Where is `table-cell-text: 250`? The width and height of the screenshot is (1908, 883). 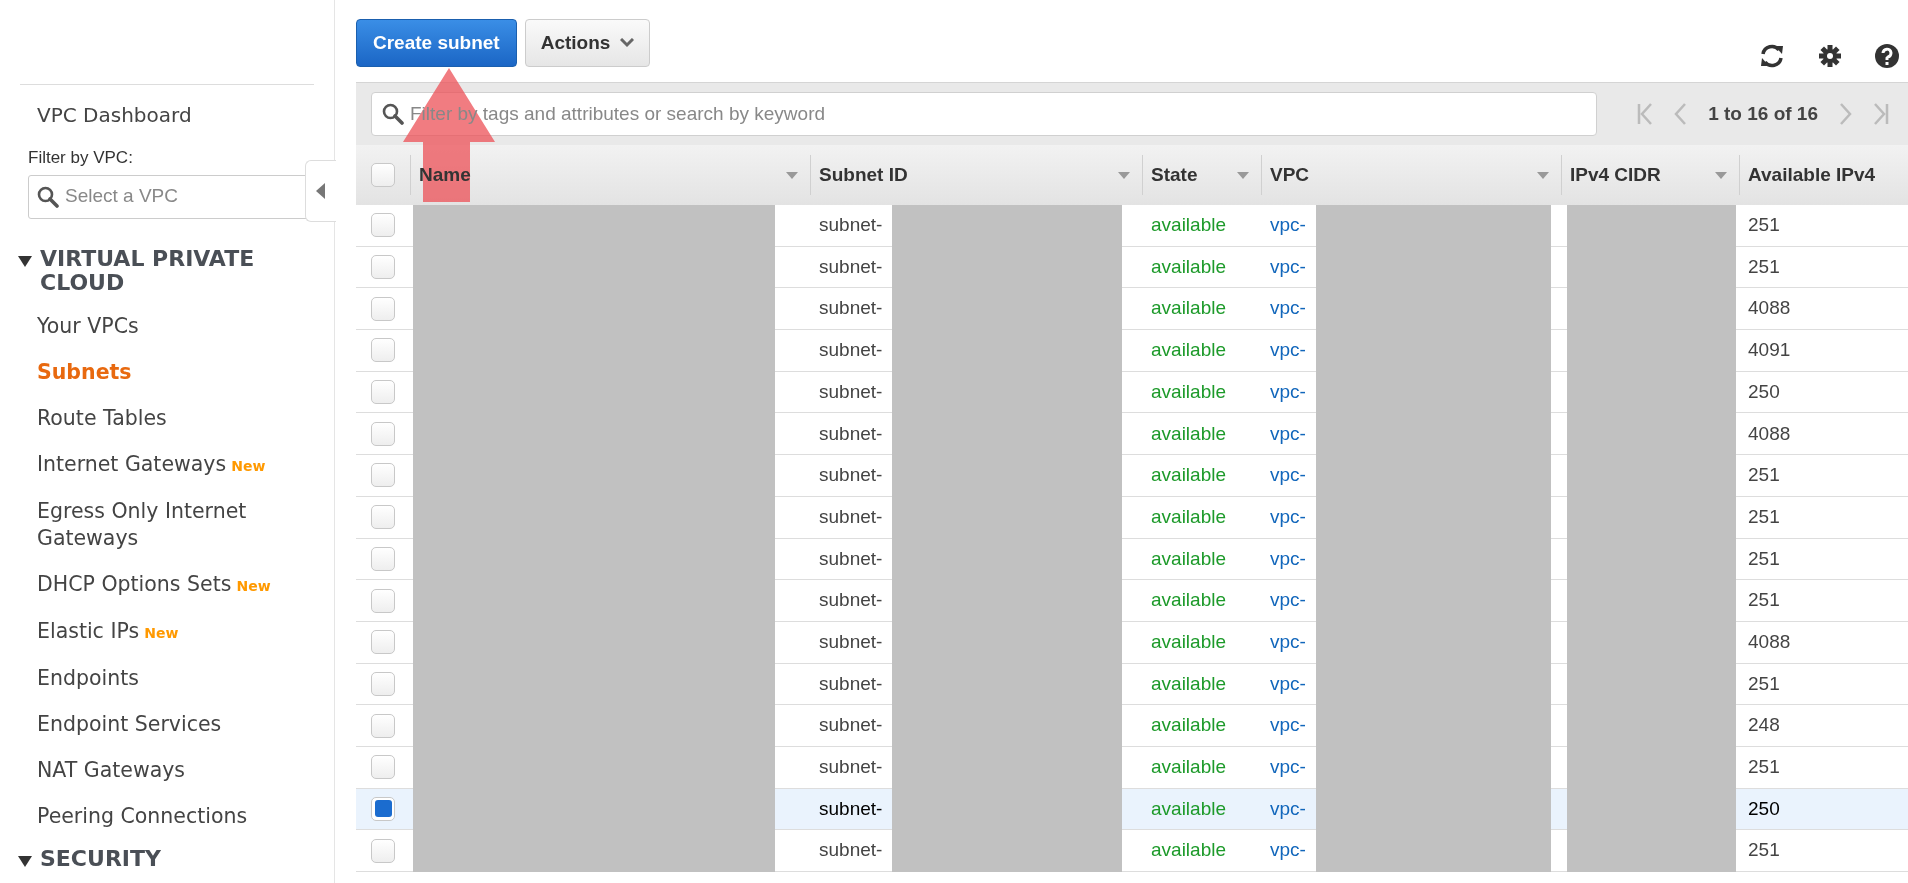
table-cell-text: 250 is located at coordinates (1764, 391).